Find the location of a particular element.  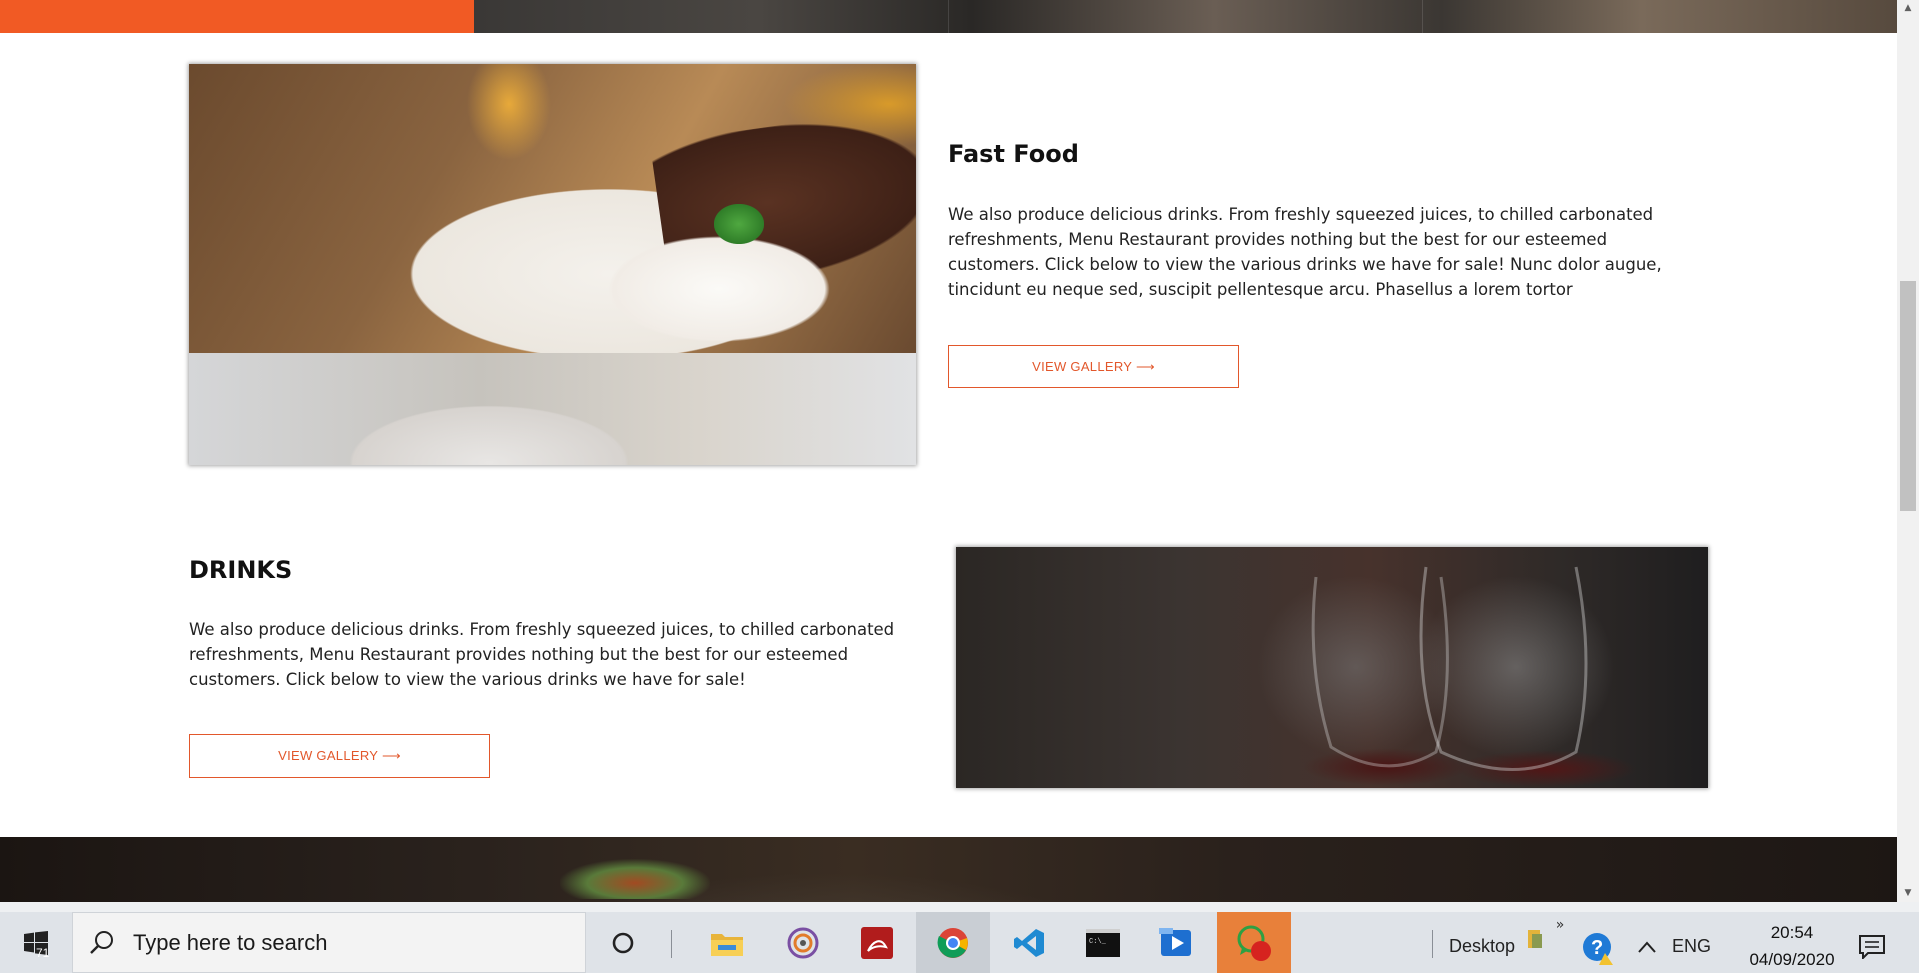

chat-bubble-icon is located at coordinates (1254, 943).